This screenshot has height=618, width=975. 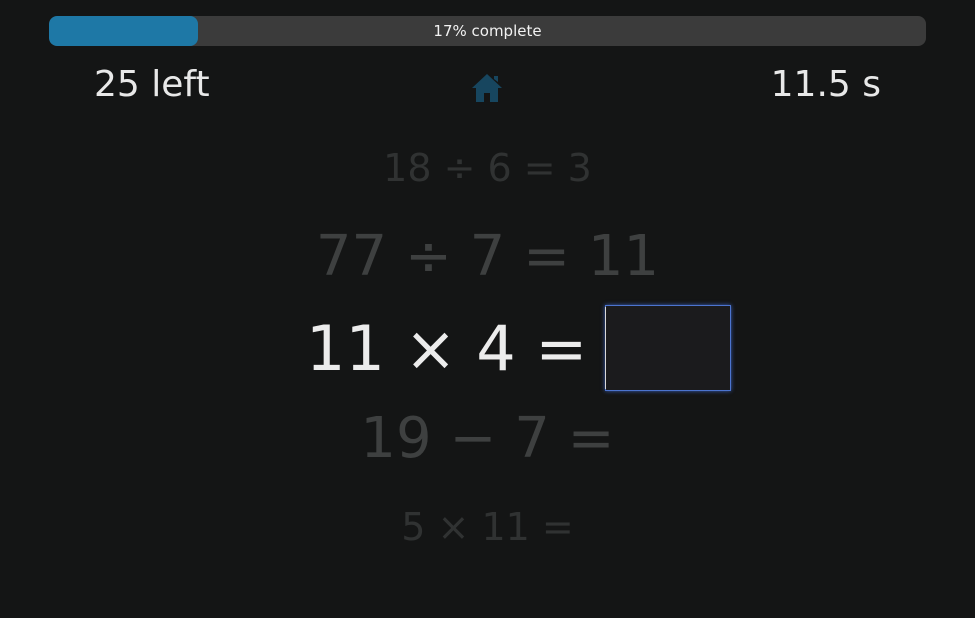 What do you see at coordinates (447, 348) in the screenshot?
I see `current-equation-text: 11 × 4 =` at bounding box center [447, 348].